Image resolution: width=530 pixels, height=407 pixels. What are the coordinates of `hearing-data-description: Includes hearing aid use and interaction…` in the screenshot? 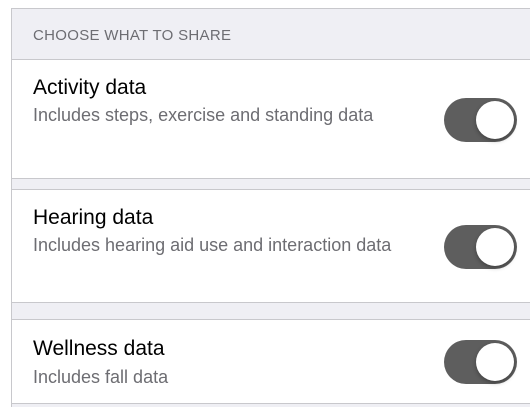 It's located at (212, 245).